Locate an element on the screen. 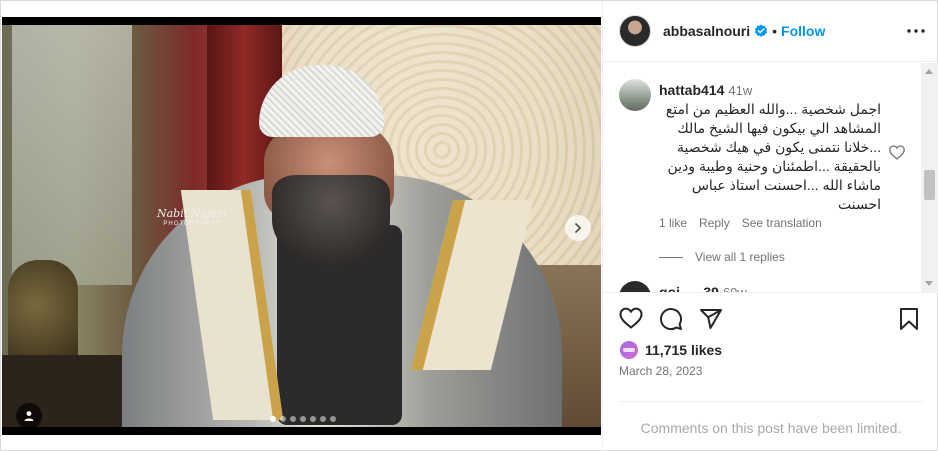  comment-likes-count: 1 like is located at coordinates (673, 223).